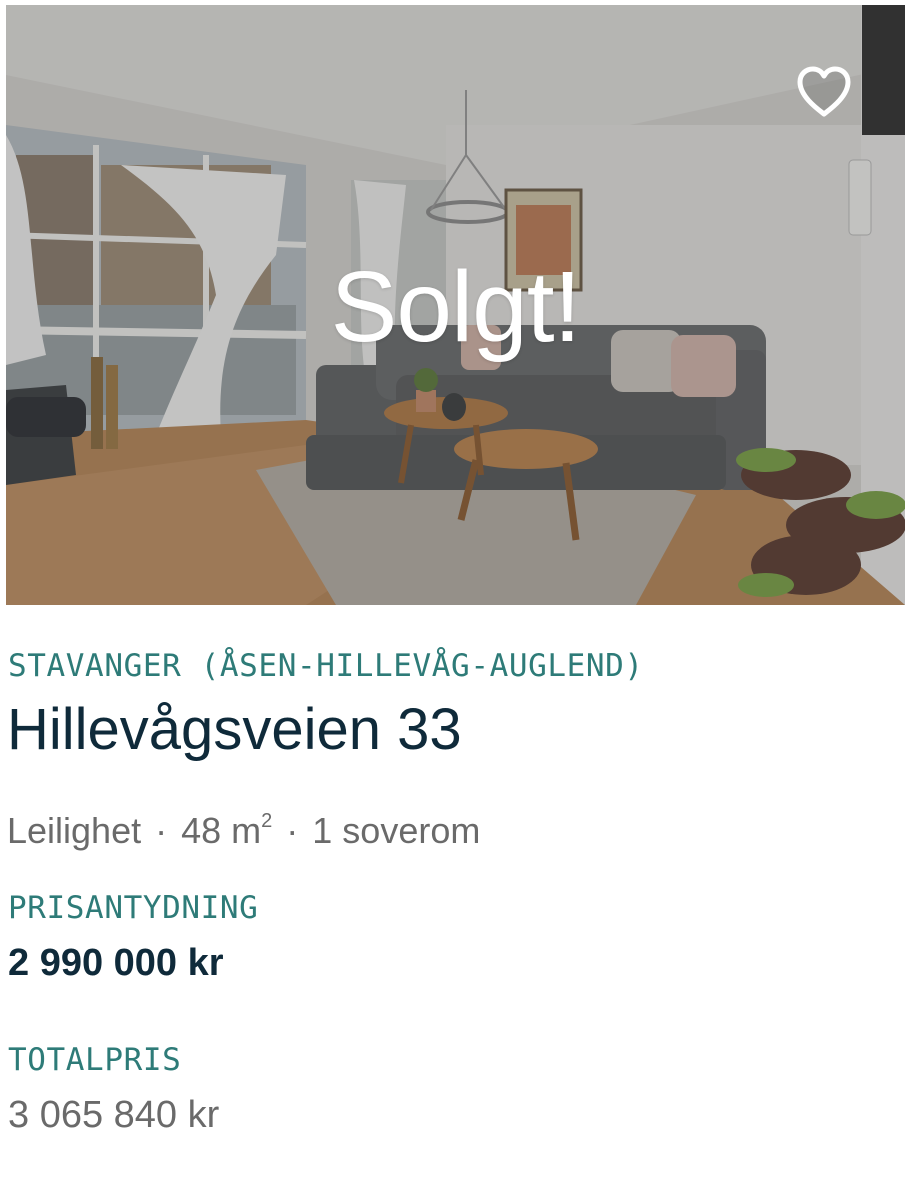 The image size is (908, 1200). What do you see at coordinates (74, 830) in the screenshot?
I see `property-type: Leilighet` at bounding box center [74, 830].